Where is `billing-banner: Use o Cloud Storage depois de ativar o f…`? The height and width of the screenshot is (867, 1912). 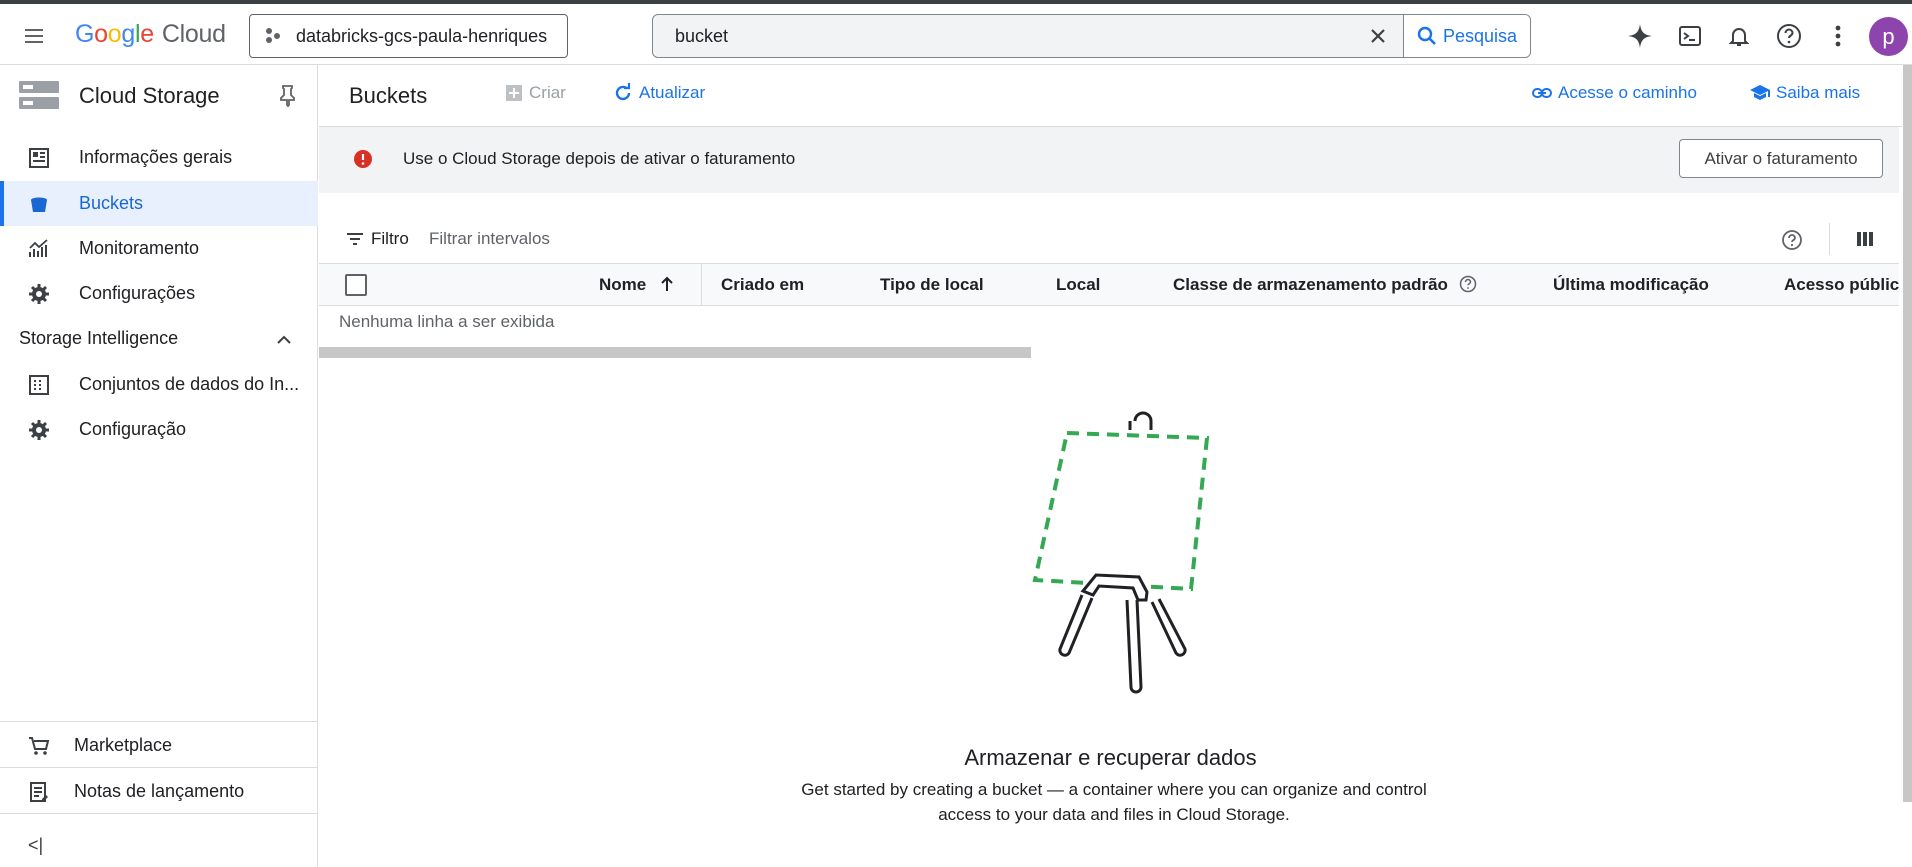 billing-banner: Use o Cloud Storage depois de ativar o f… is located at coordinates (1109, 160).